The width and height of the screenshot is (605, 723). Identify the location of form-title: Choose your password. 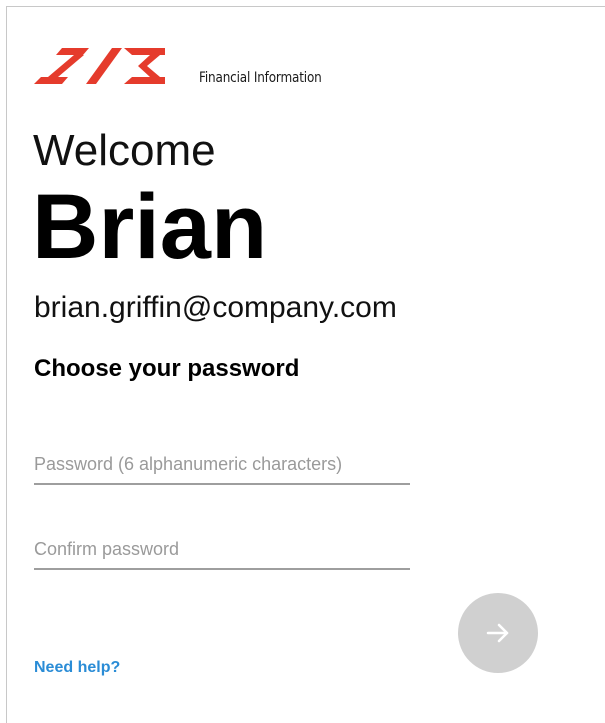
(167, 368).